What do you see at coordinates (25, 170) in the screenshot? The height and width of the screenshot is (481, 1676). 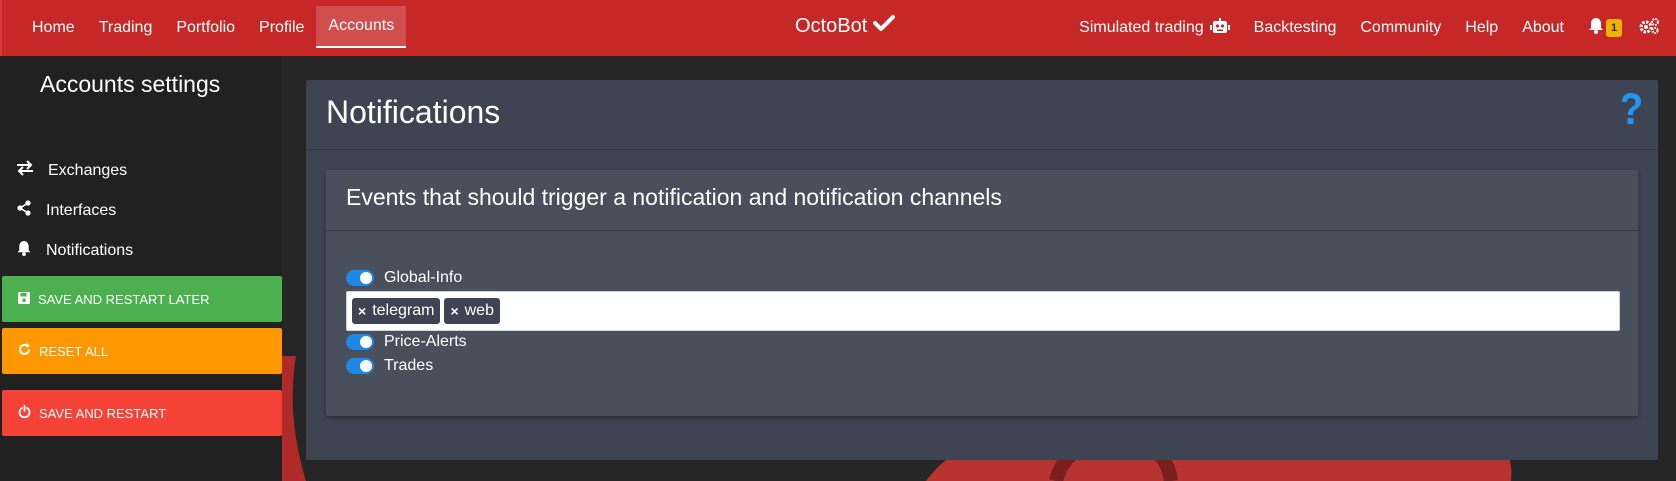 I see `exchange-icon` at bounding box center [25, 170].